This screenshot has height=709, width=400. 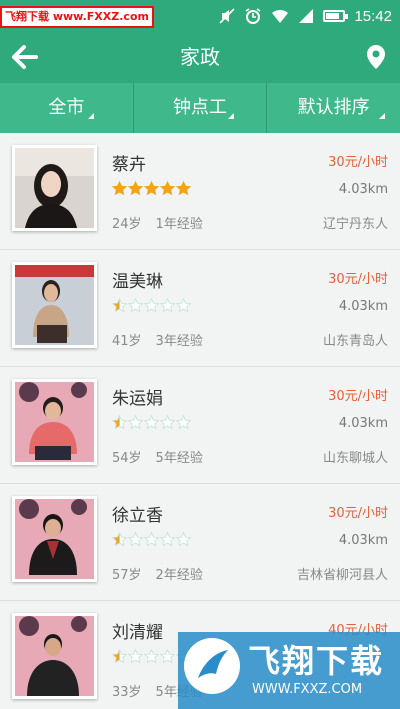 I want to click on worker-meta: 57岁 2年经验, so click(x=157, y=573).